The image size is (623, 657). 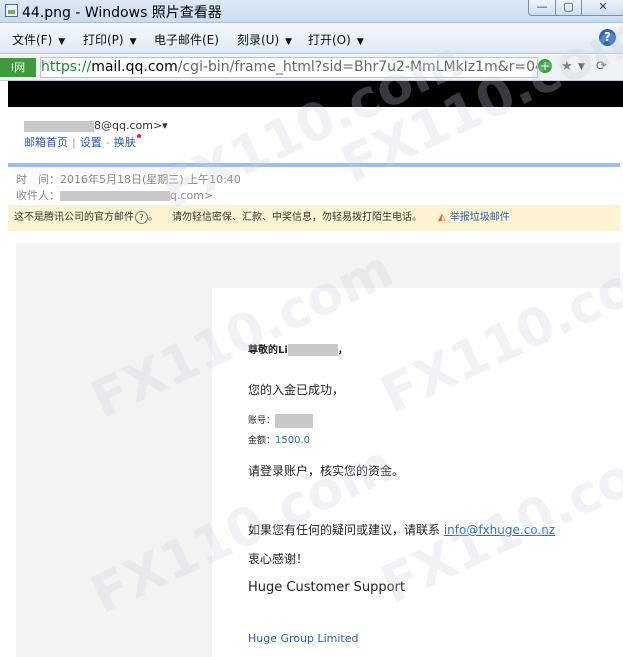 I want to click on menu-file: 文件(F) ▼, so click(x=38, y=39).